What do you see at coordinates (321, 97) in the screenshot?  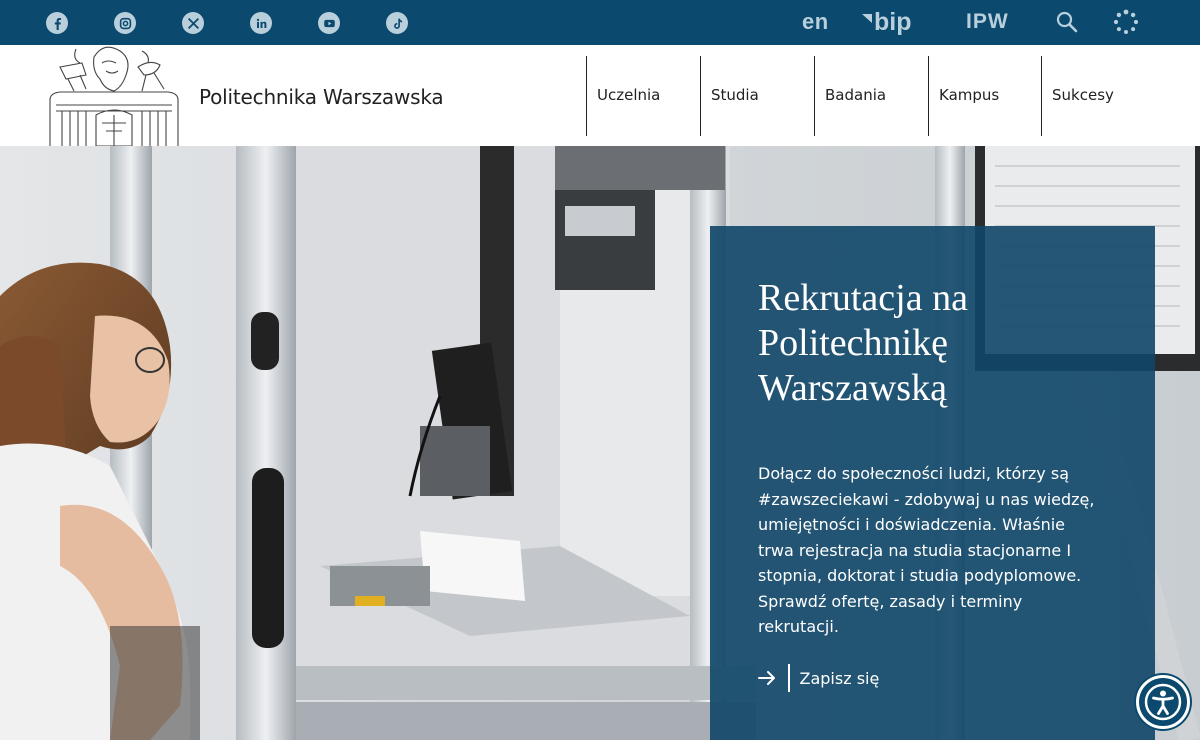 I see `site-logo-text: Politechnika Warszawska` at bounding box center [321, 97].